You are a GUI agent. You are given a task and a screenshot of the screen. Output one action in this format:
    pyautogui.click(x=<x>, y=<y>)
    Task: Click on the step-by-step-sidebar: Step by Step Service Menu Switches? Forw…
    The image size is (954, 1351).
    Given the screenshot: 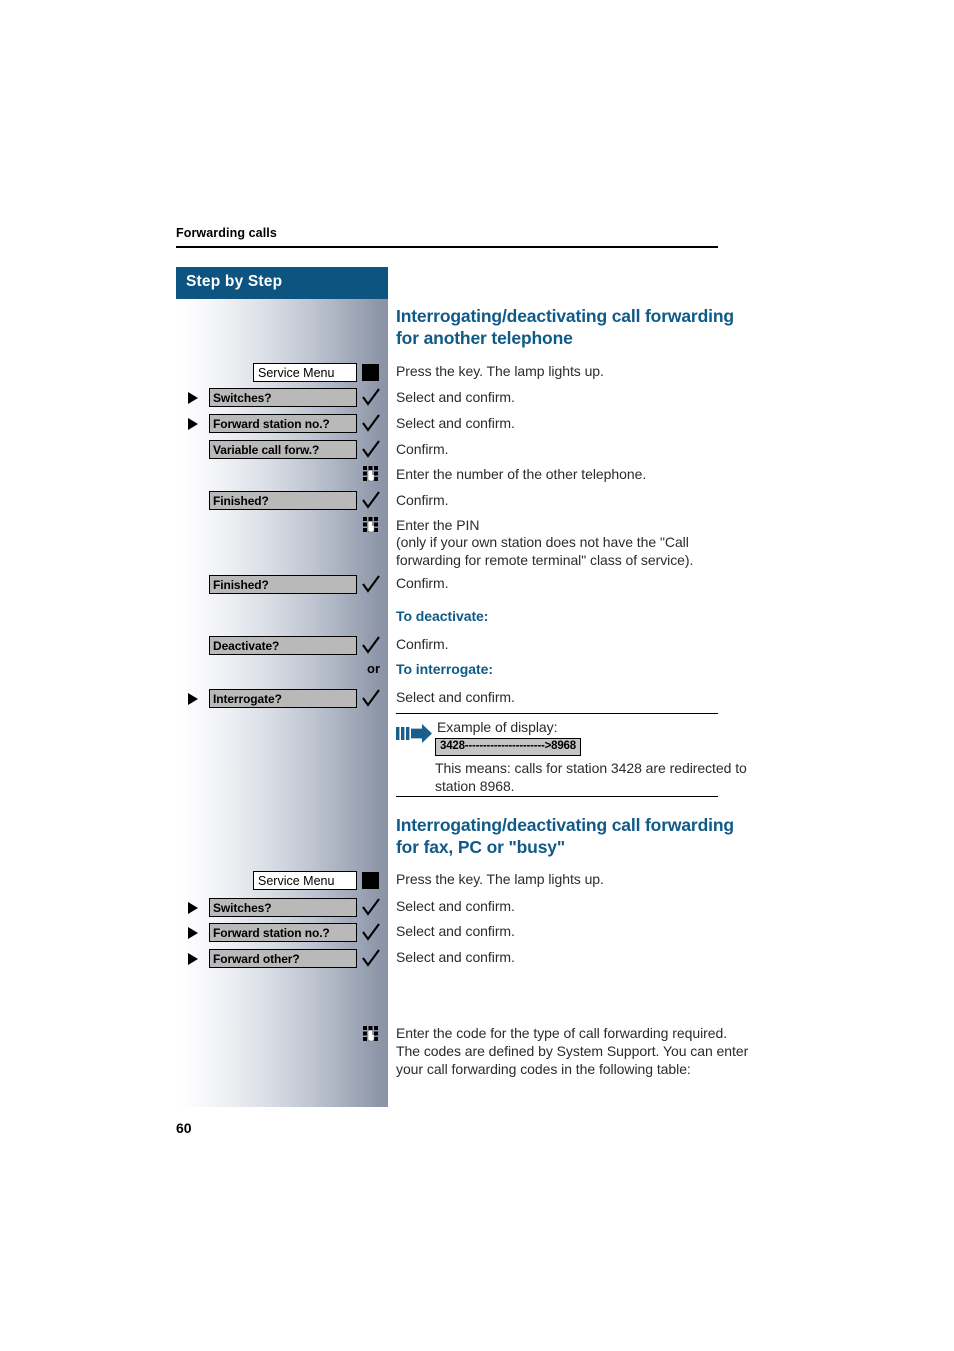 What is the action you would take?
    pyautogui.click(x=282, y=687)
    